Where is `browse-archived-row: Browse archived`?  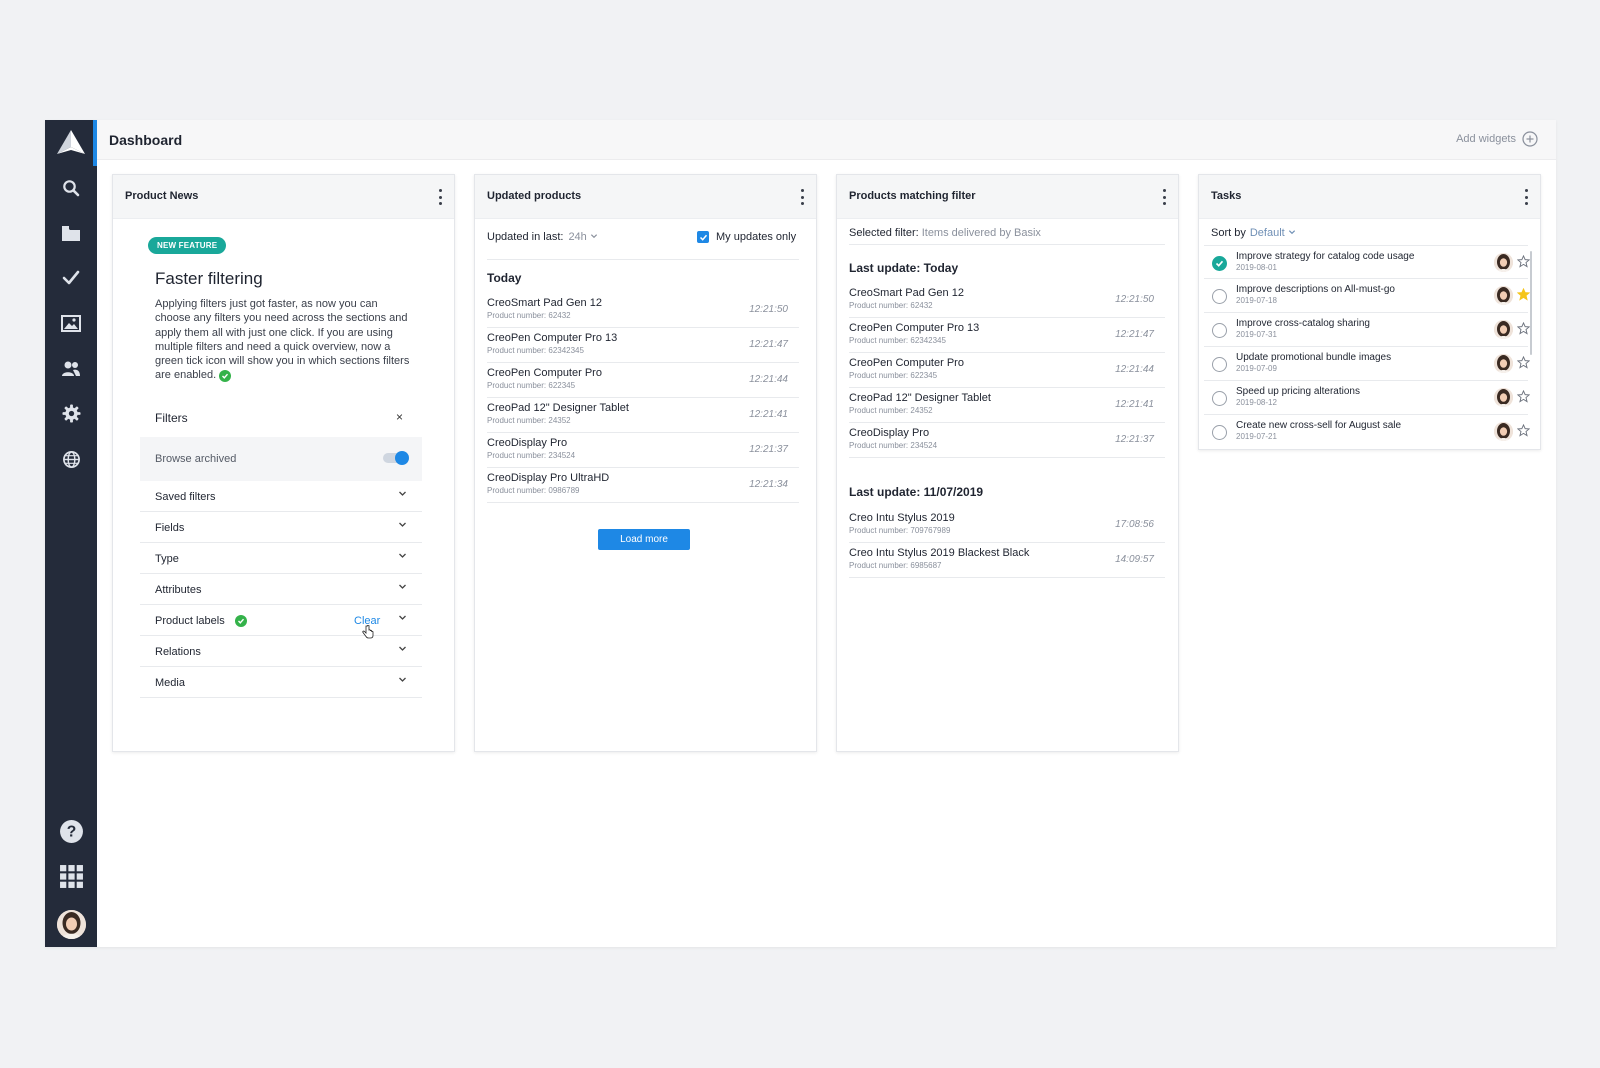
browse-archived-row: Browse archived is located at coordinates (281, 459).